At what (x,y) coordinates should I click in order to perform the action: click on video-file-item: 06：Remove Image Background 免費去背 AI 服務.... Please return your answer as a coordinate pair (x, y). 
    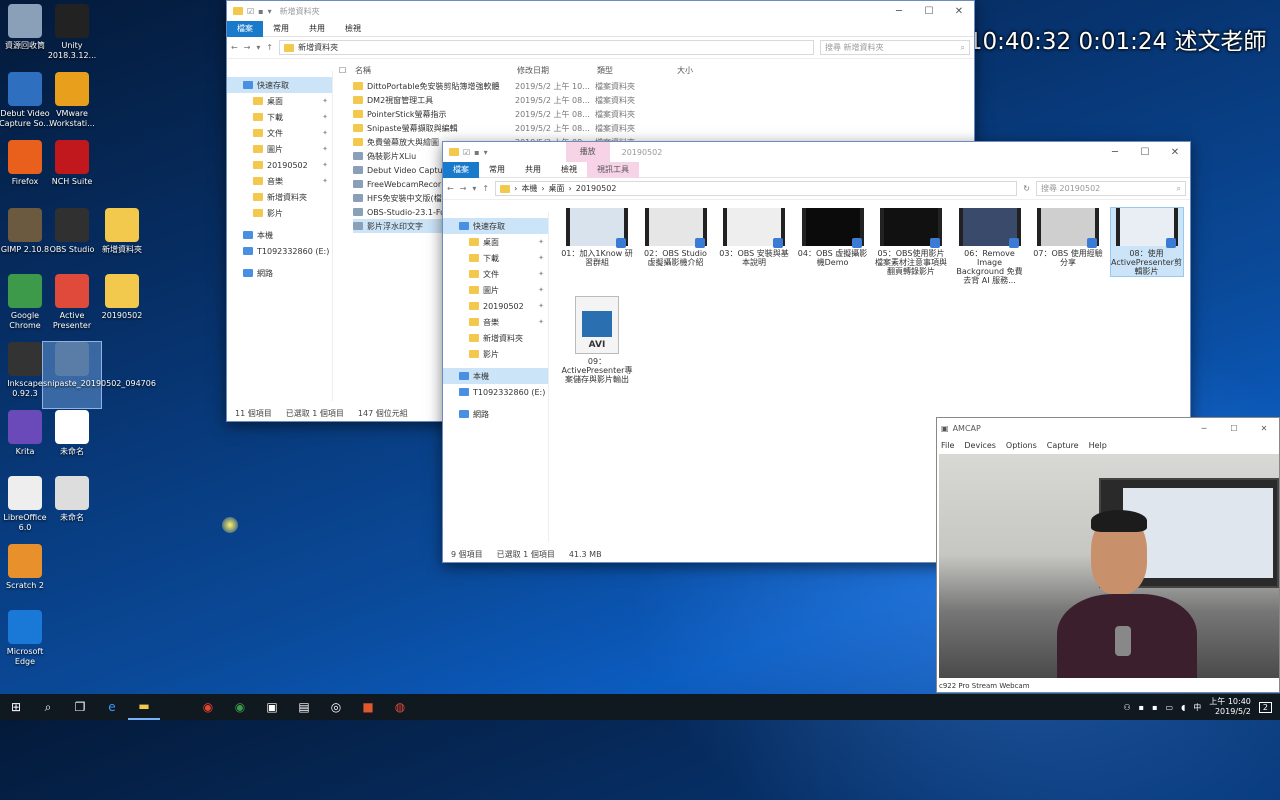
    Looking at the image, I should click on (990, 246).